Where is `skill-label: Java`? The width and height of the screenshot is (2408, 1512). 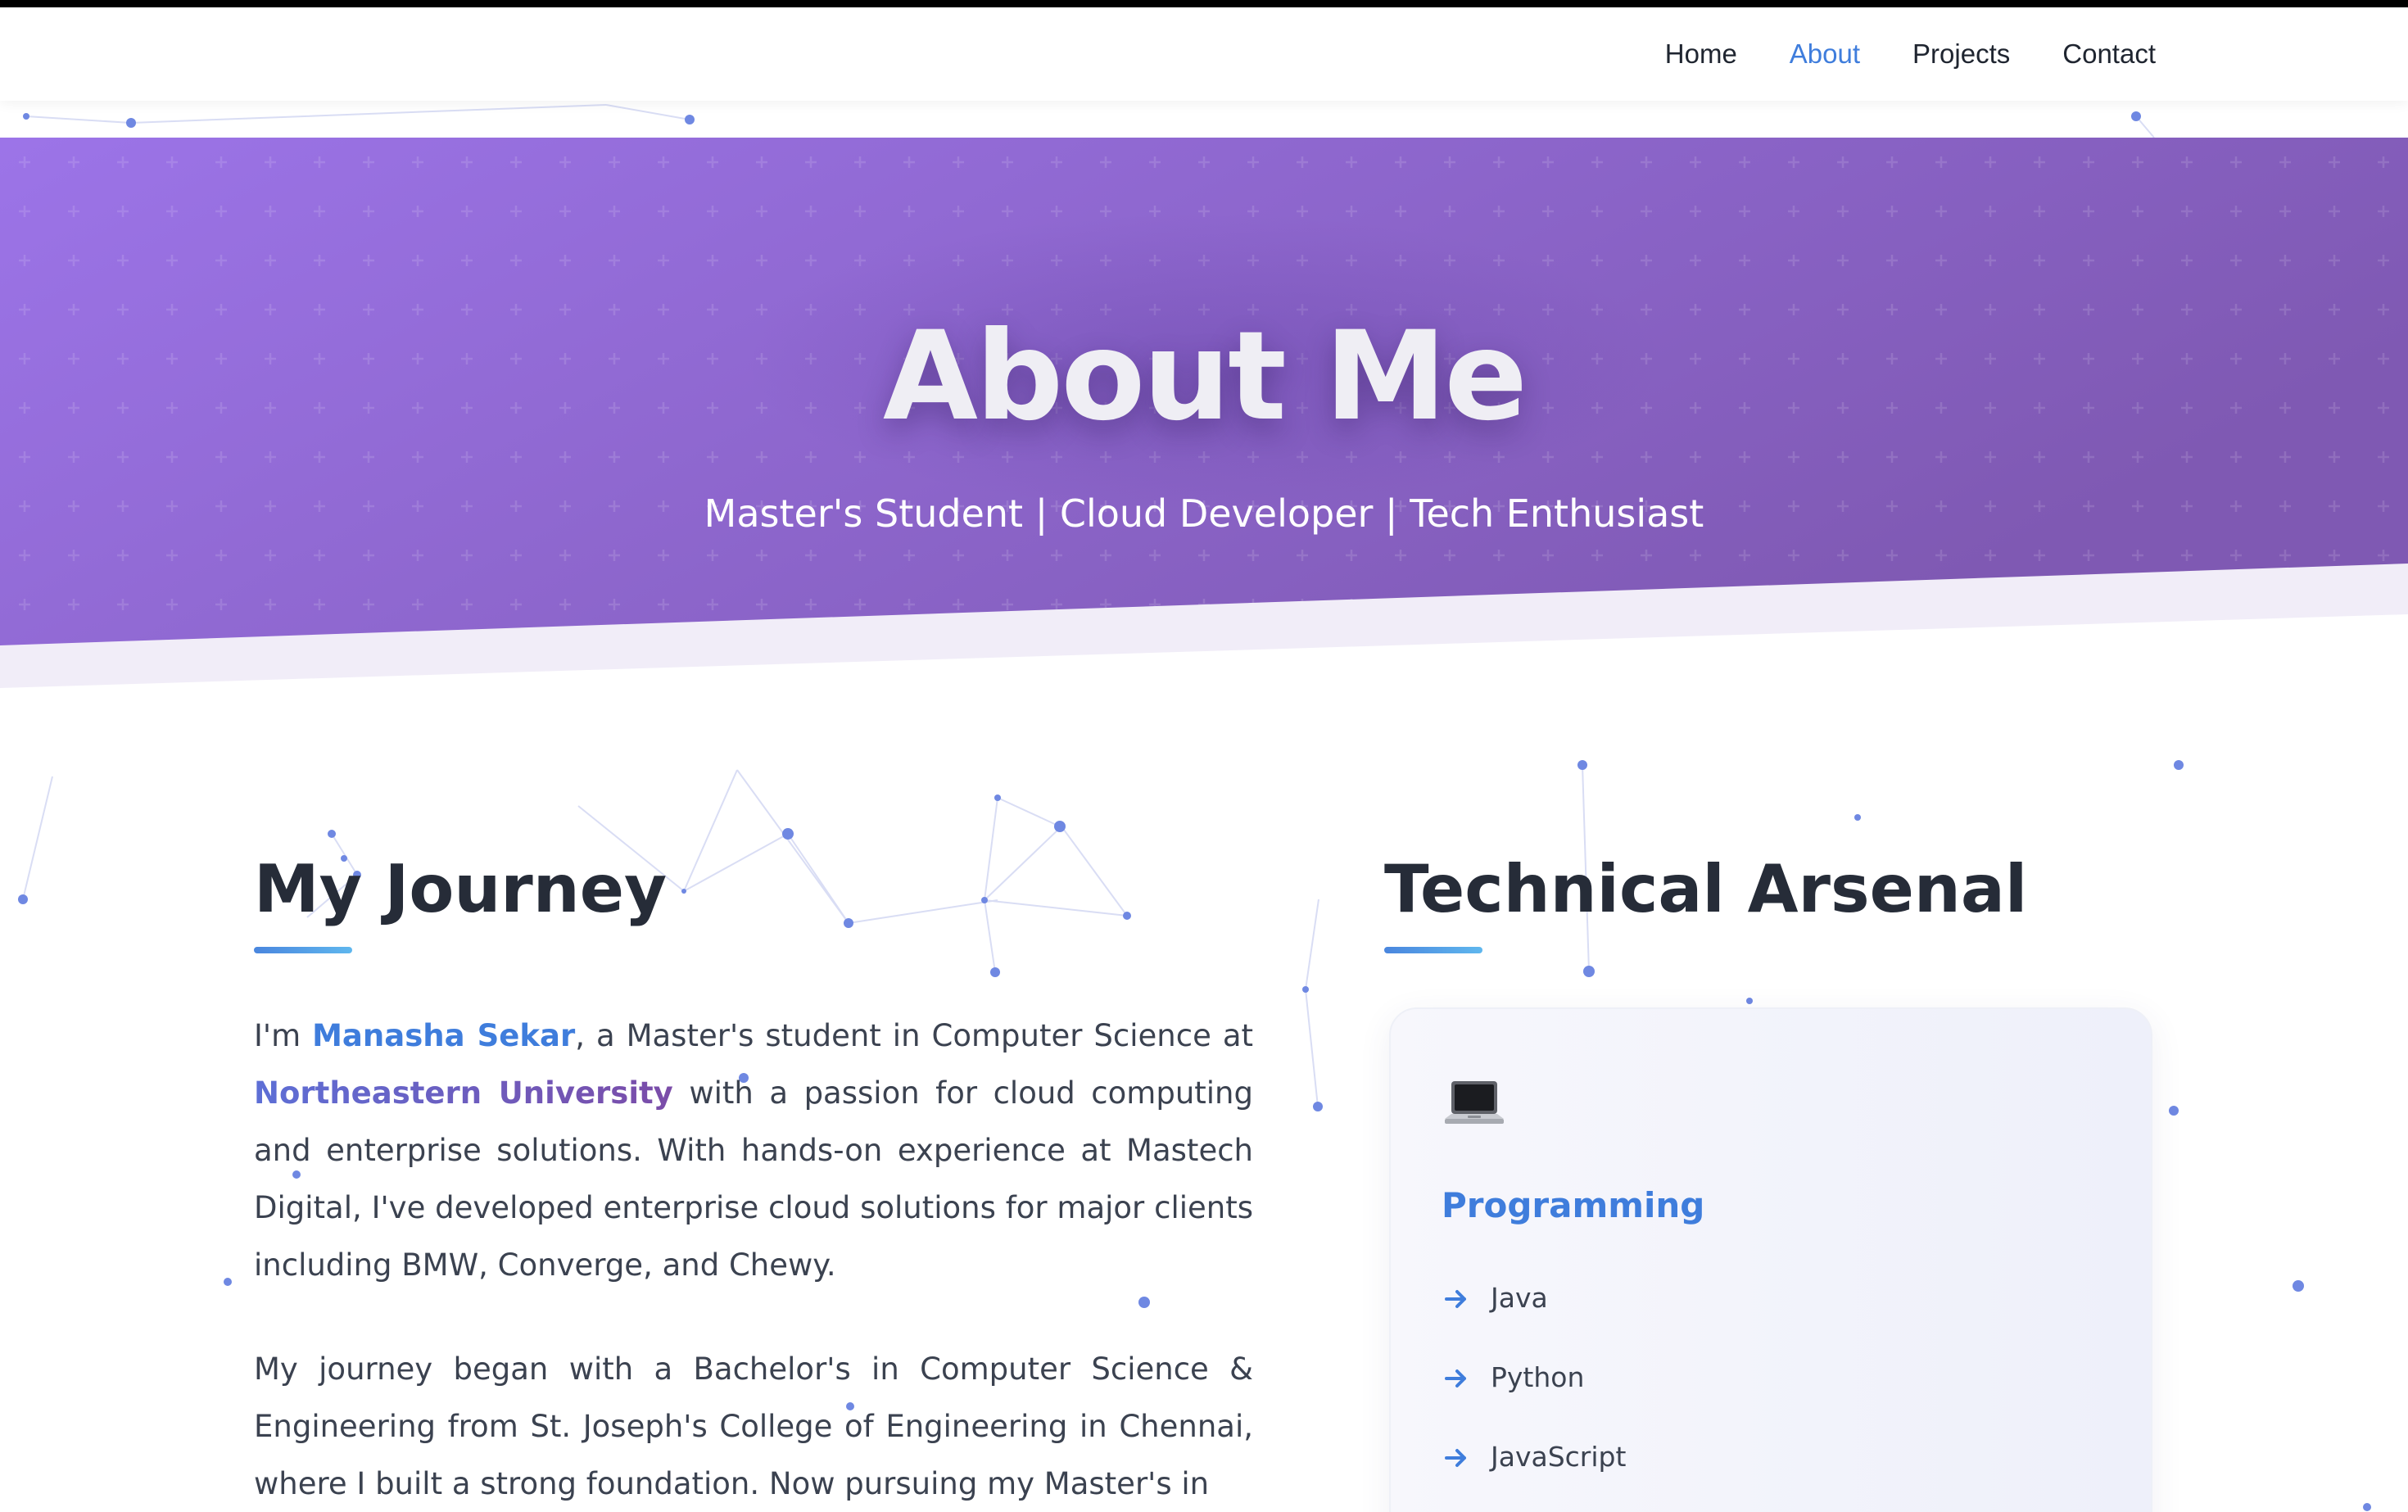 skill-label: Java is located at coordinates (1519, 1298).